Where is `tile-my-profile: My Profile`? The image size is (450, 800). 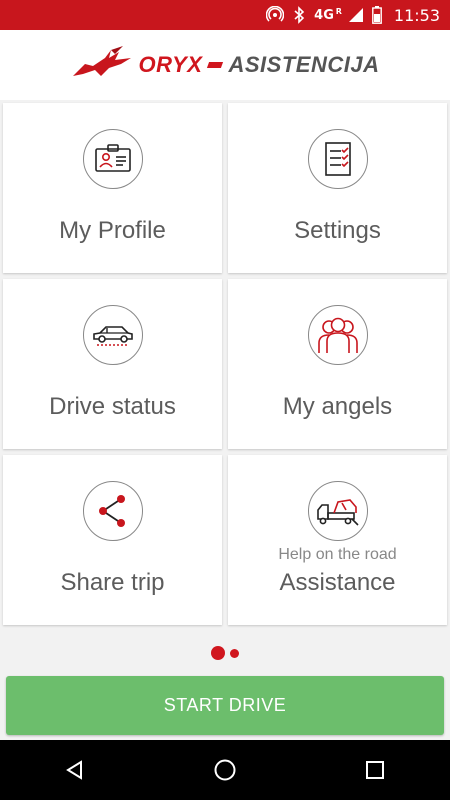 tile-my-profile: My Profile is located at coordinates (112, 188).